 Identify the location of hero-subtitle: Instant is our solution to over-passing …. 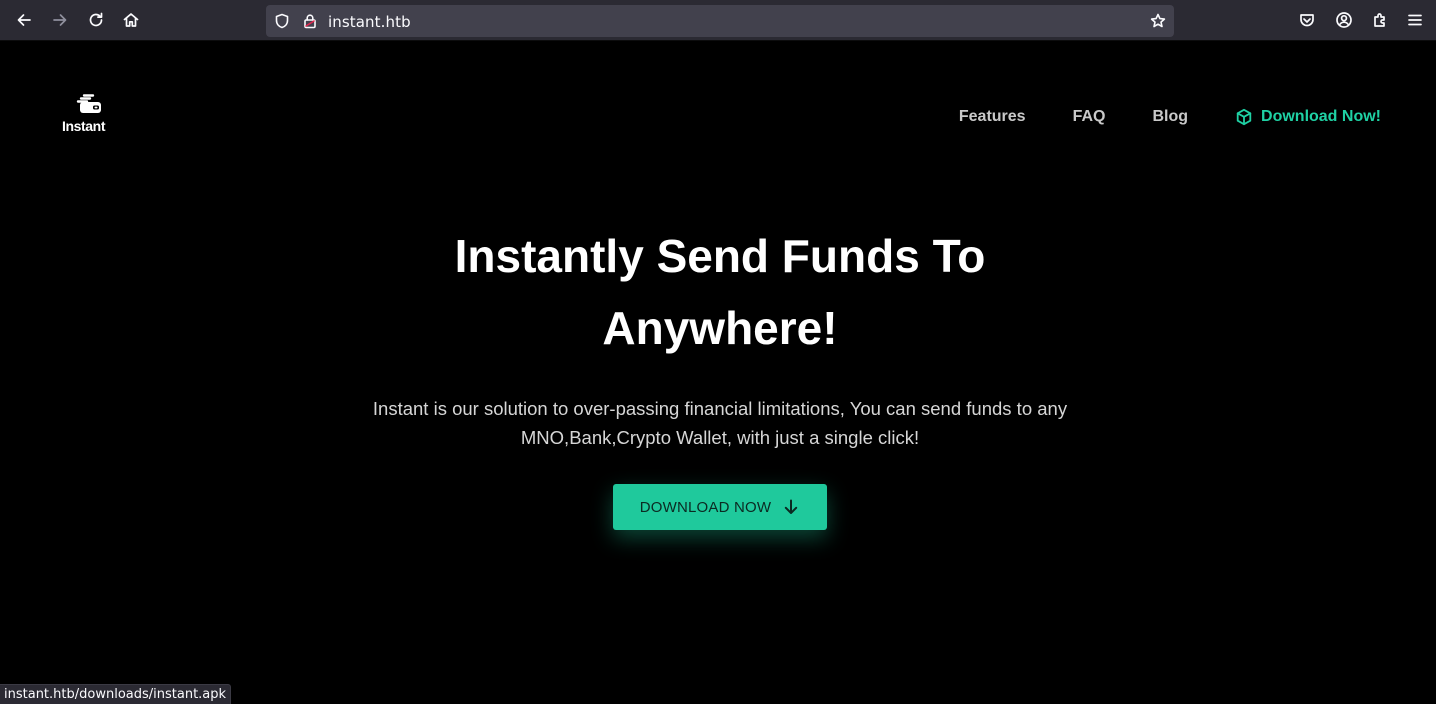
(720, 423).